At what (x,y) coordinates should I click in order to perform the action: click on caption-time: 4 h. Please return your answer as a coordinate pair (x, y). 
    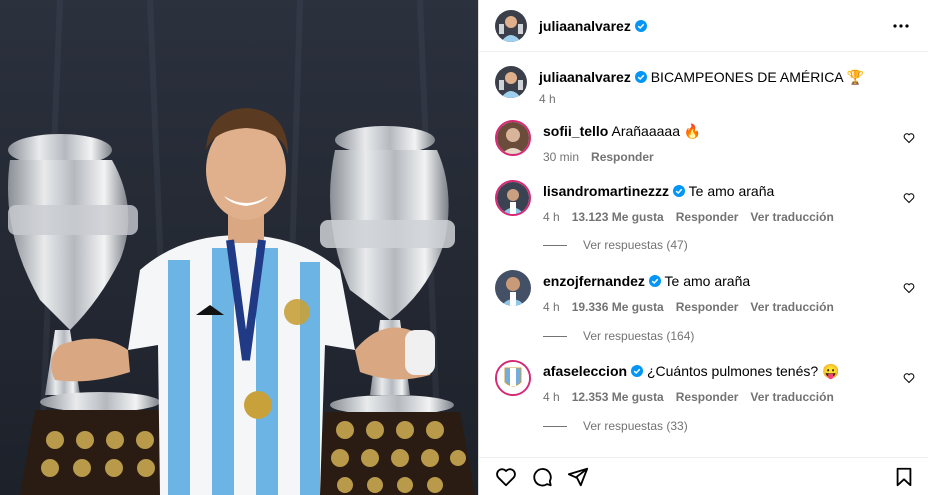
    Looking at the image, I should click on (547, 99).